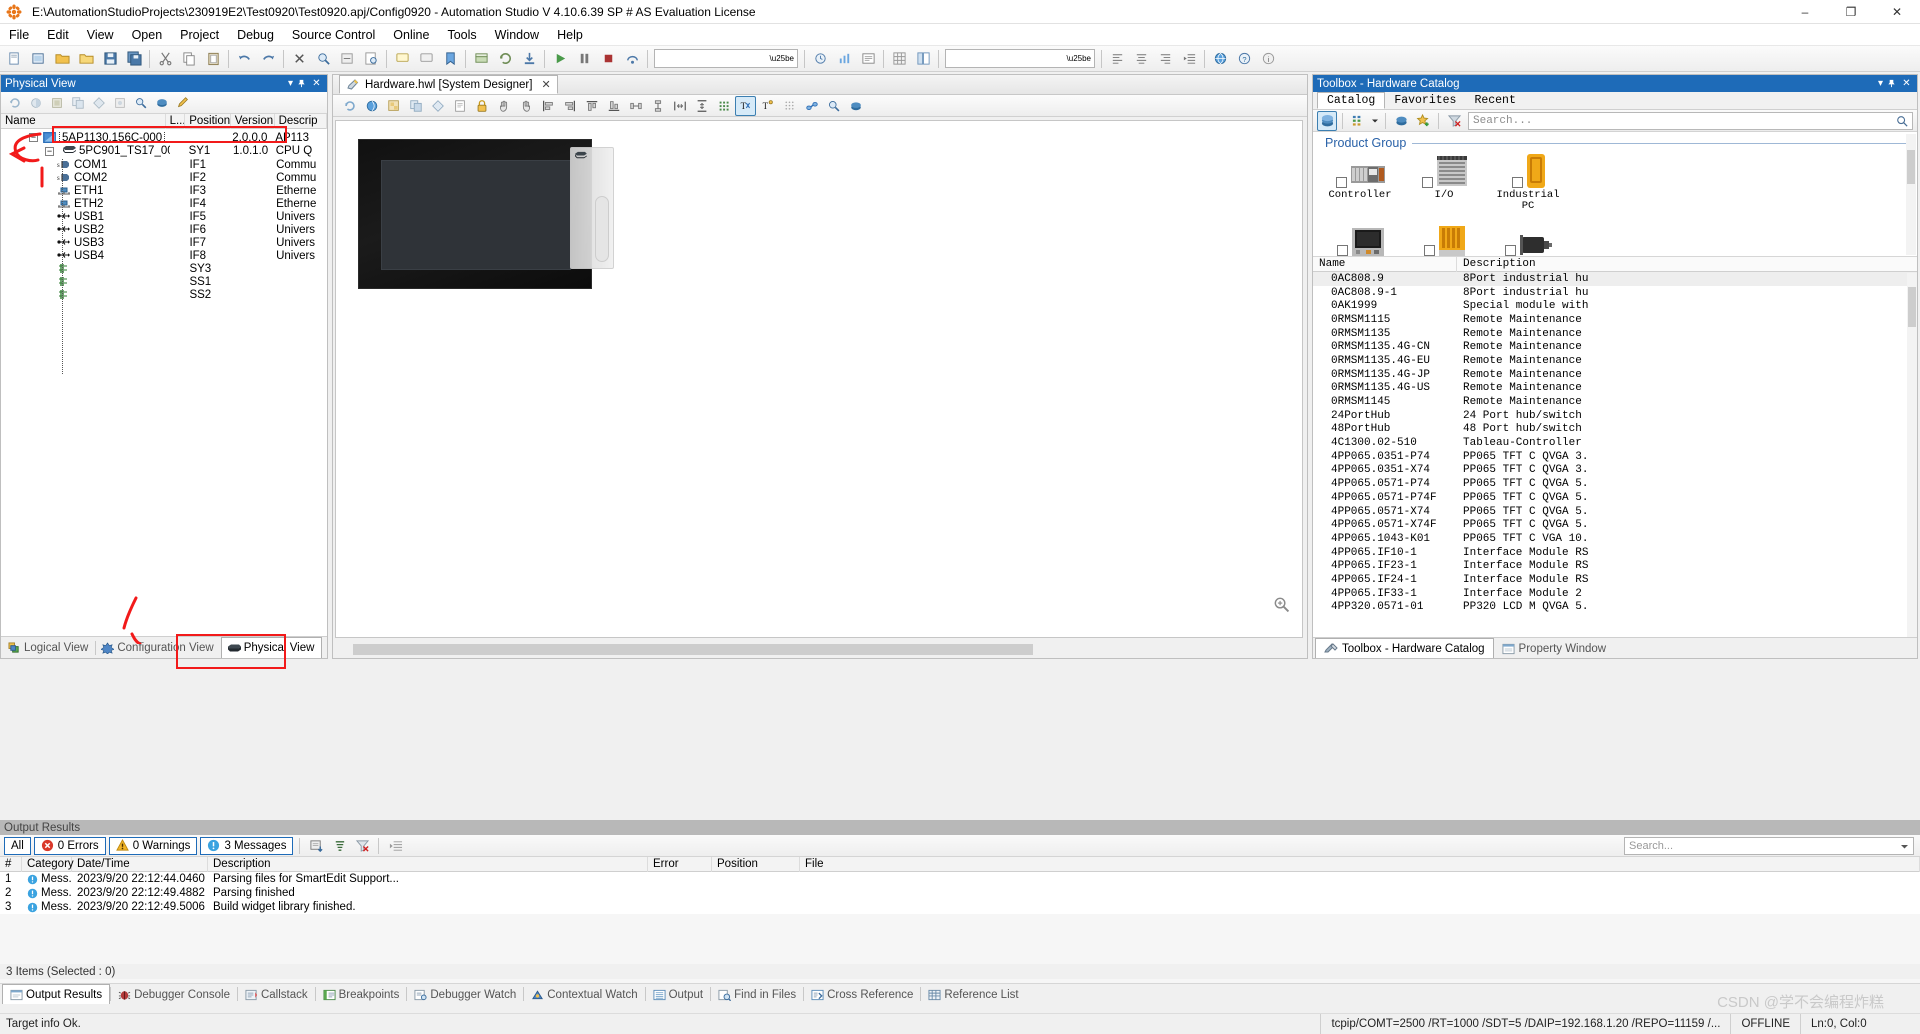  Describe the element at coordinates (1268, 59) in the screenshot. I see `info-button-icon: i` at that location.